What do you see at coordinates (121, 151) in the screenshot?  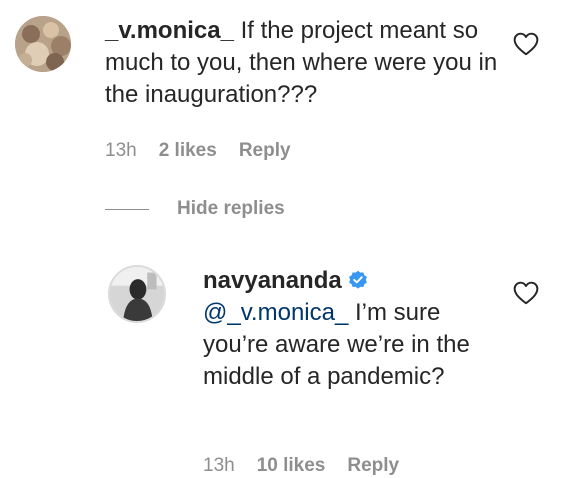 I see `comment-time: 13h` at bounding box center [121, 151].